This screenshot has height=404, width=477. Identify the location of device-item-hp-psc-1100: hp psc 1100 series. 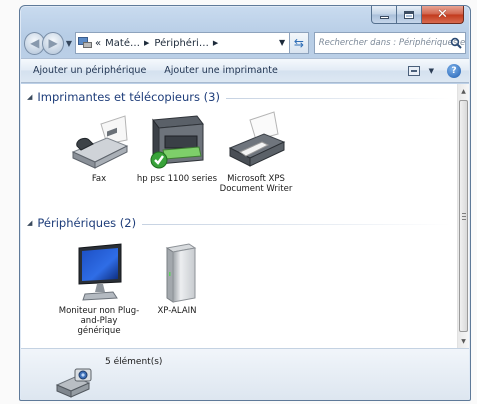
(177, 147).